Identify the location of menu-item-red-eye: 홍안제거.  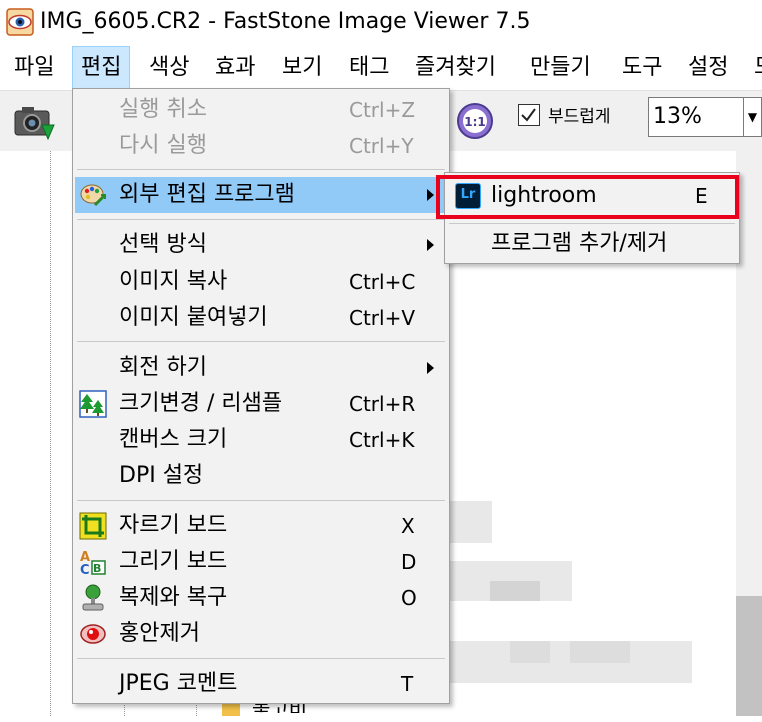
(261, 634).